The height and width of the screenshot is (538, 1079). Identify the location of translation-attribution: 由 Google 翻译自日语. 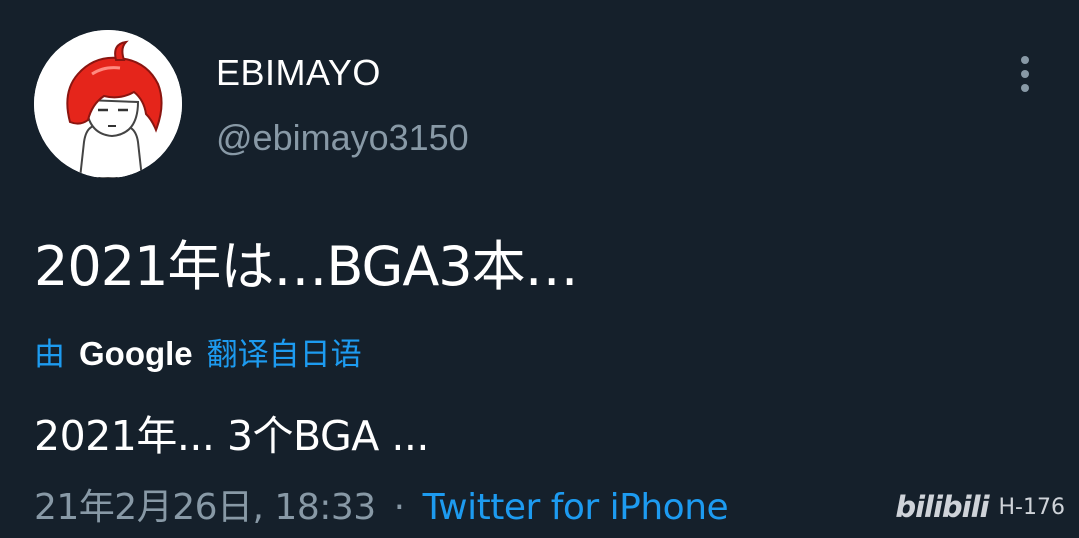
(198, 351).